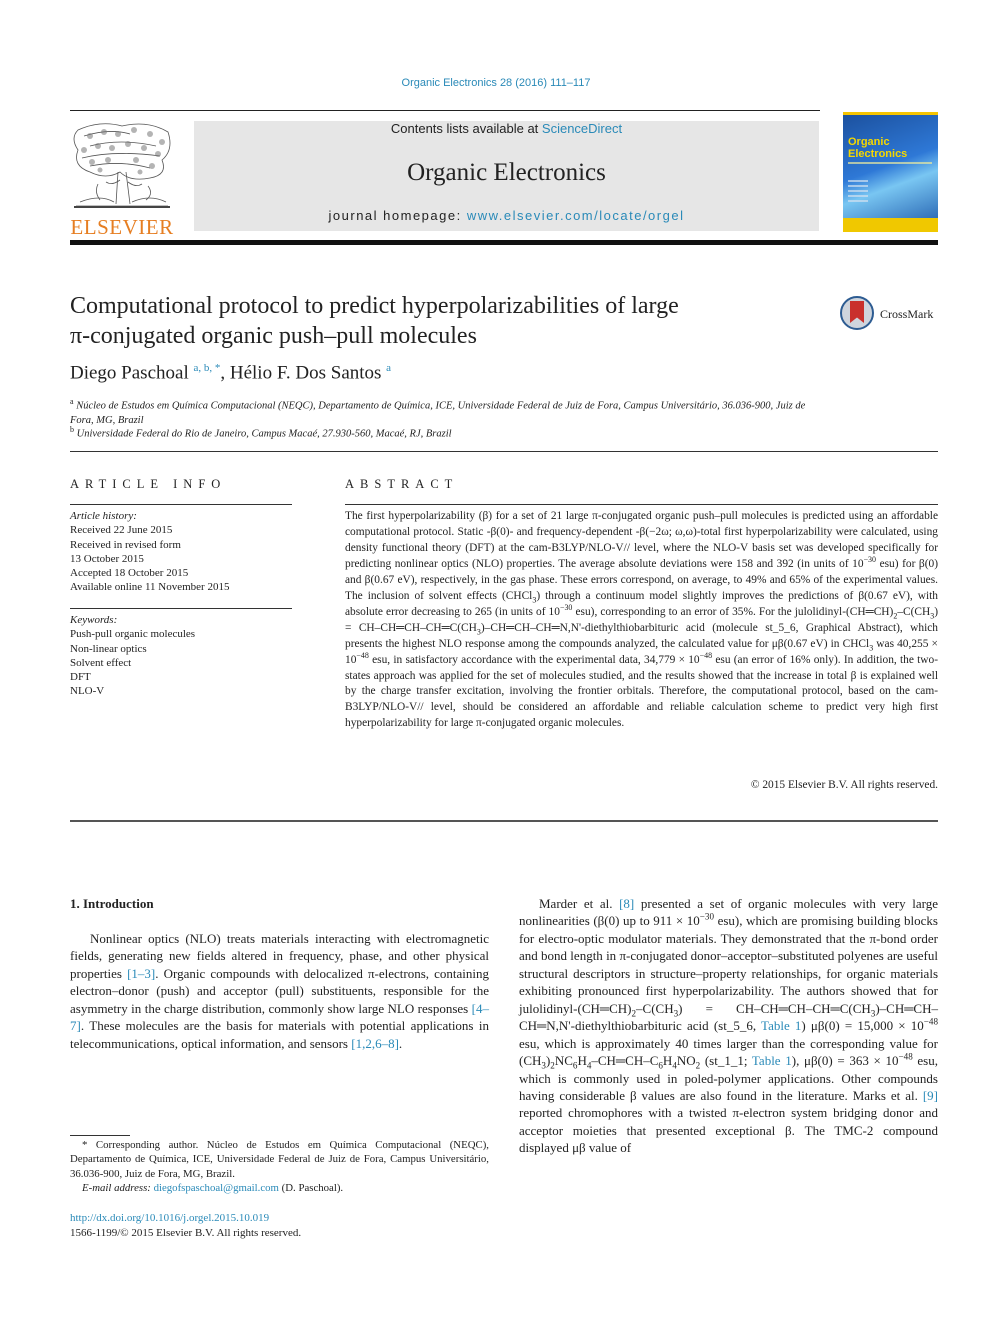 The height and width of the screenshot is (1323, 992). Describe the element at coordinates (181, 608) in the screenshot. I see `keywords-rule` at that location.